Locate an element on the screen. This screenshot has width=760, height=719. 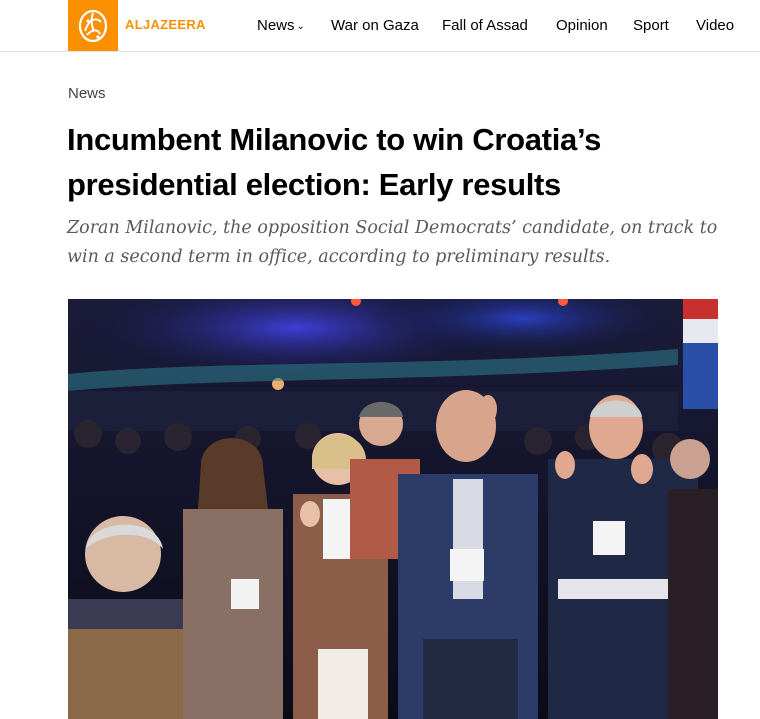
nav-item-label: News is located at coordinates (276, 25).